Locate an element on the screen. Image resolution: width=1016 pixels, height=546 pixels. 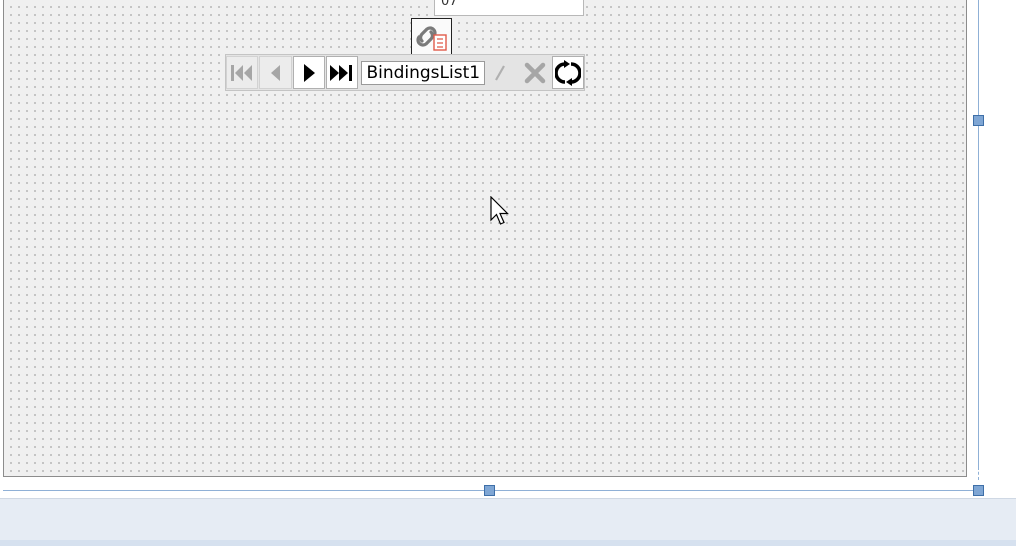
first-record-icon is located at coordinates (242, 72).